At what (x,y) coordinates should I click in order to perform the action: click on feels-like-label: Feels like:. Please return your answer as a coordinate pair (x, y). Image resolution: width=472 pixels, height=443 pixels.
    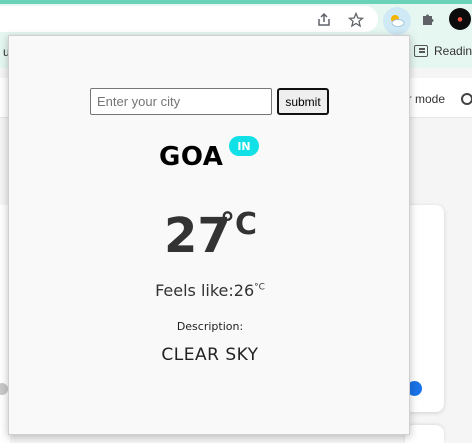
    Looking at the image, I should click on (194, 290).